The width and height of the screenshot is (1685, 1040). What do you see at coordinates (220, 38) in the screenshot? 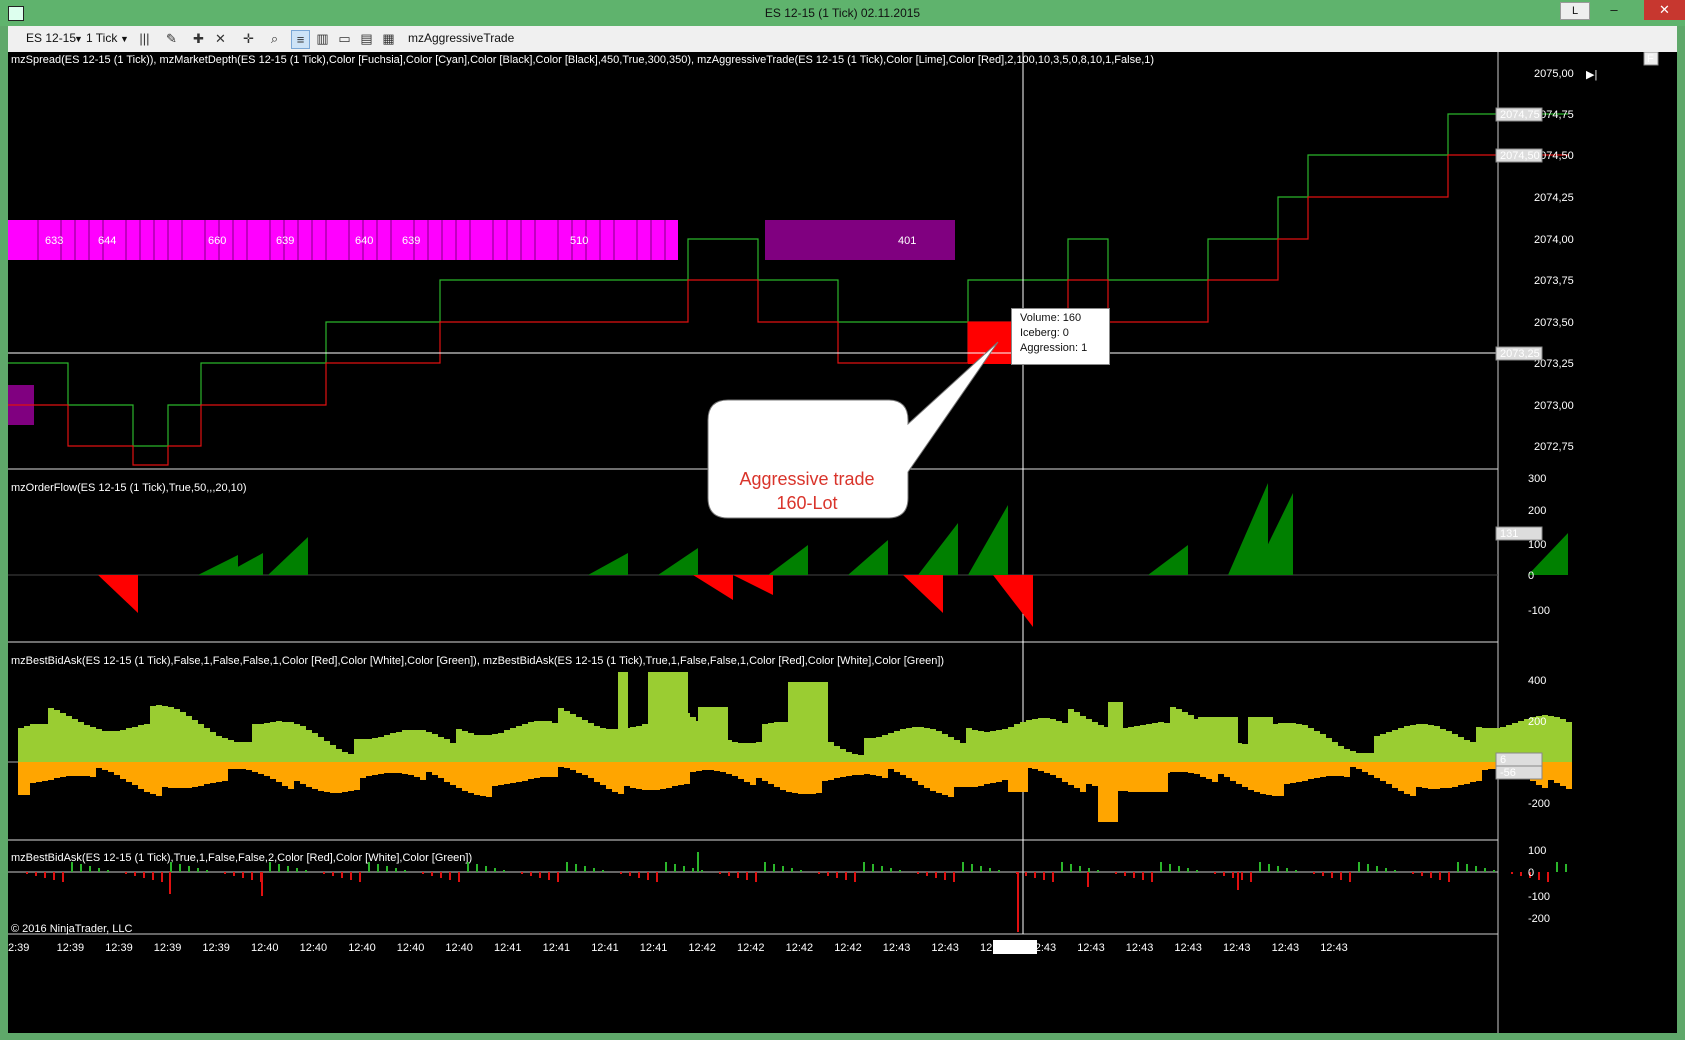
I see `remove-tool-icon: ✕` at bounding box center [220, 38].